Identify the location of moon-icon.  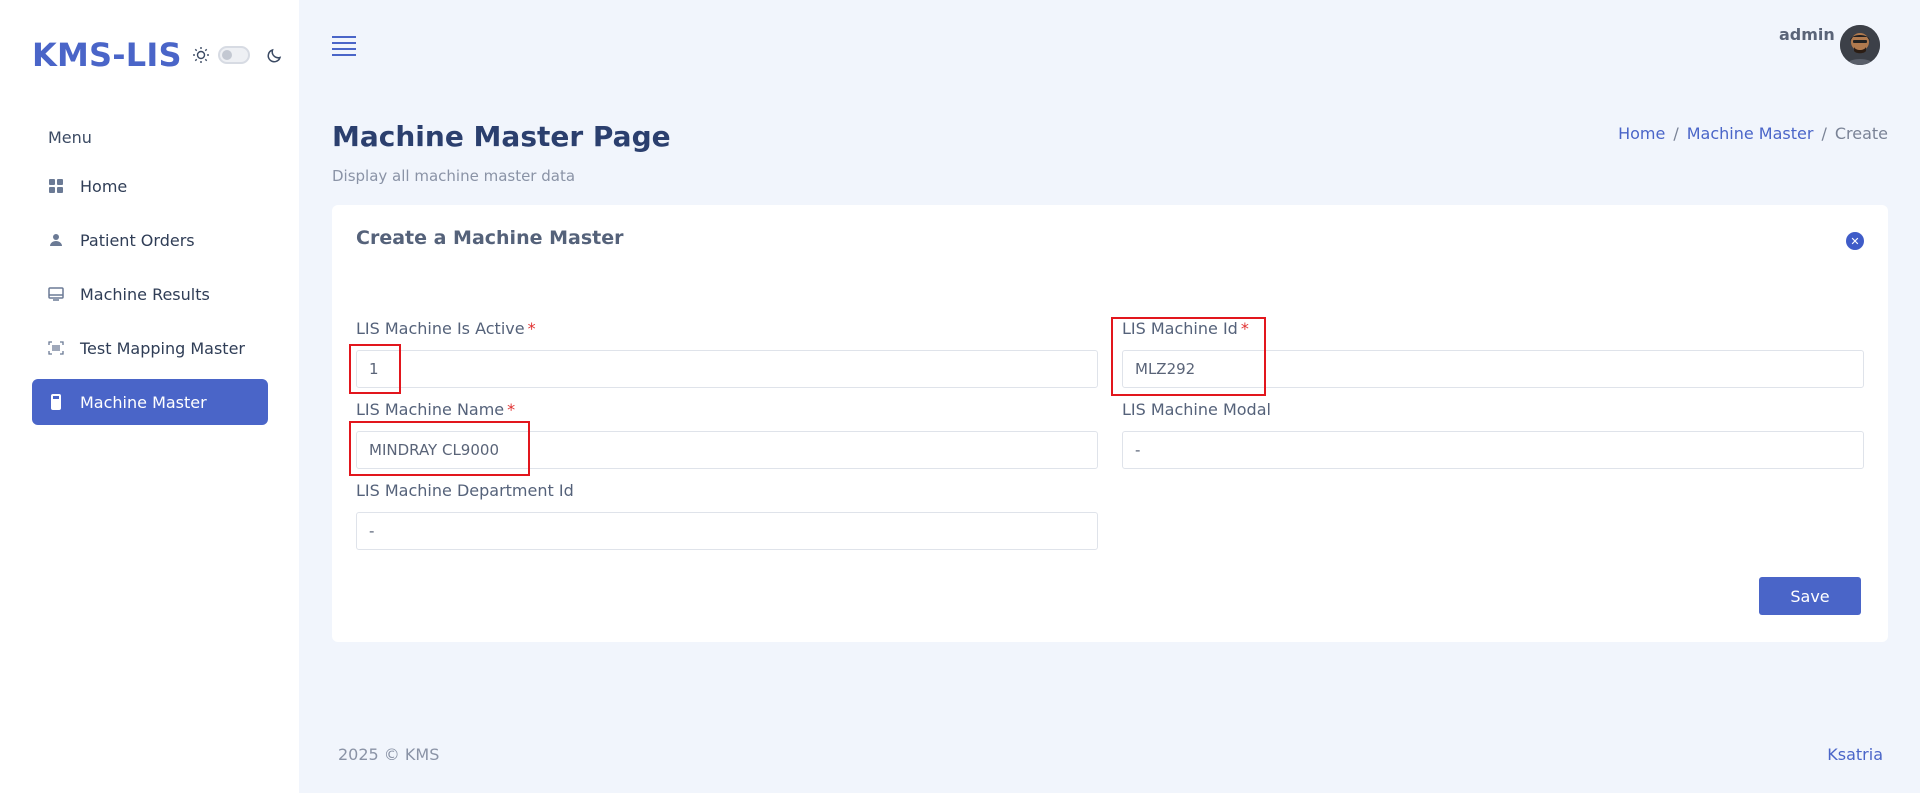
(275, 55).